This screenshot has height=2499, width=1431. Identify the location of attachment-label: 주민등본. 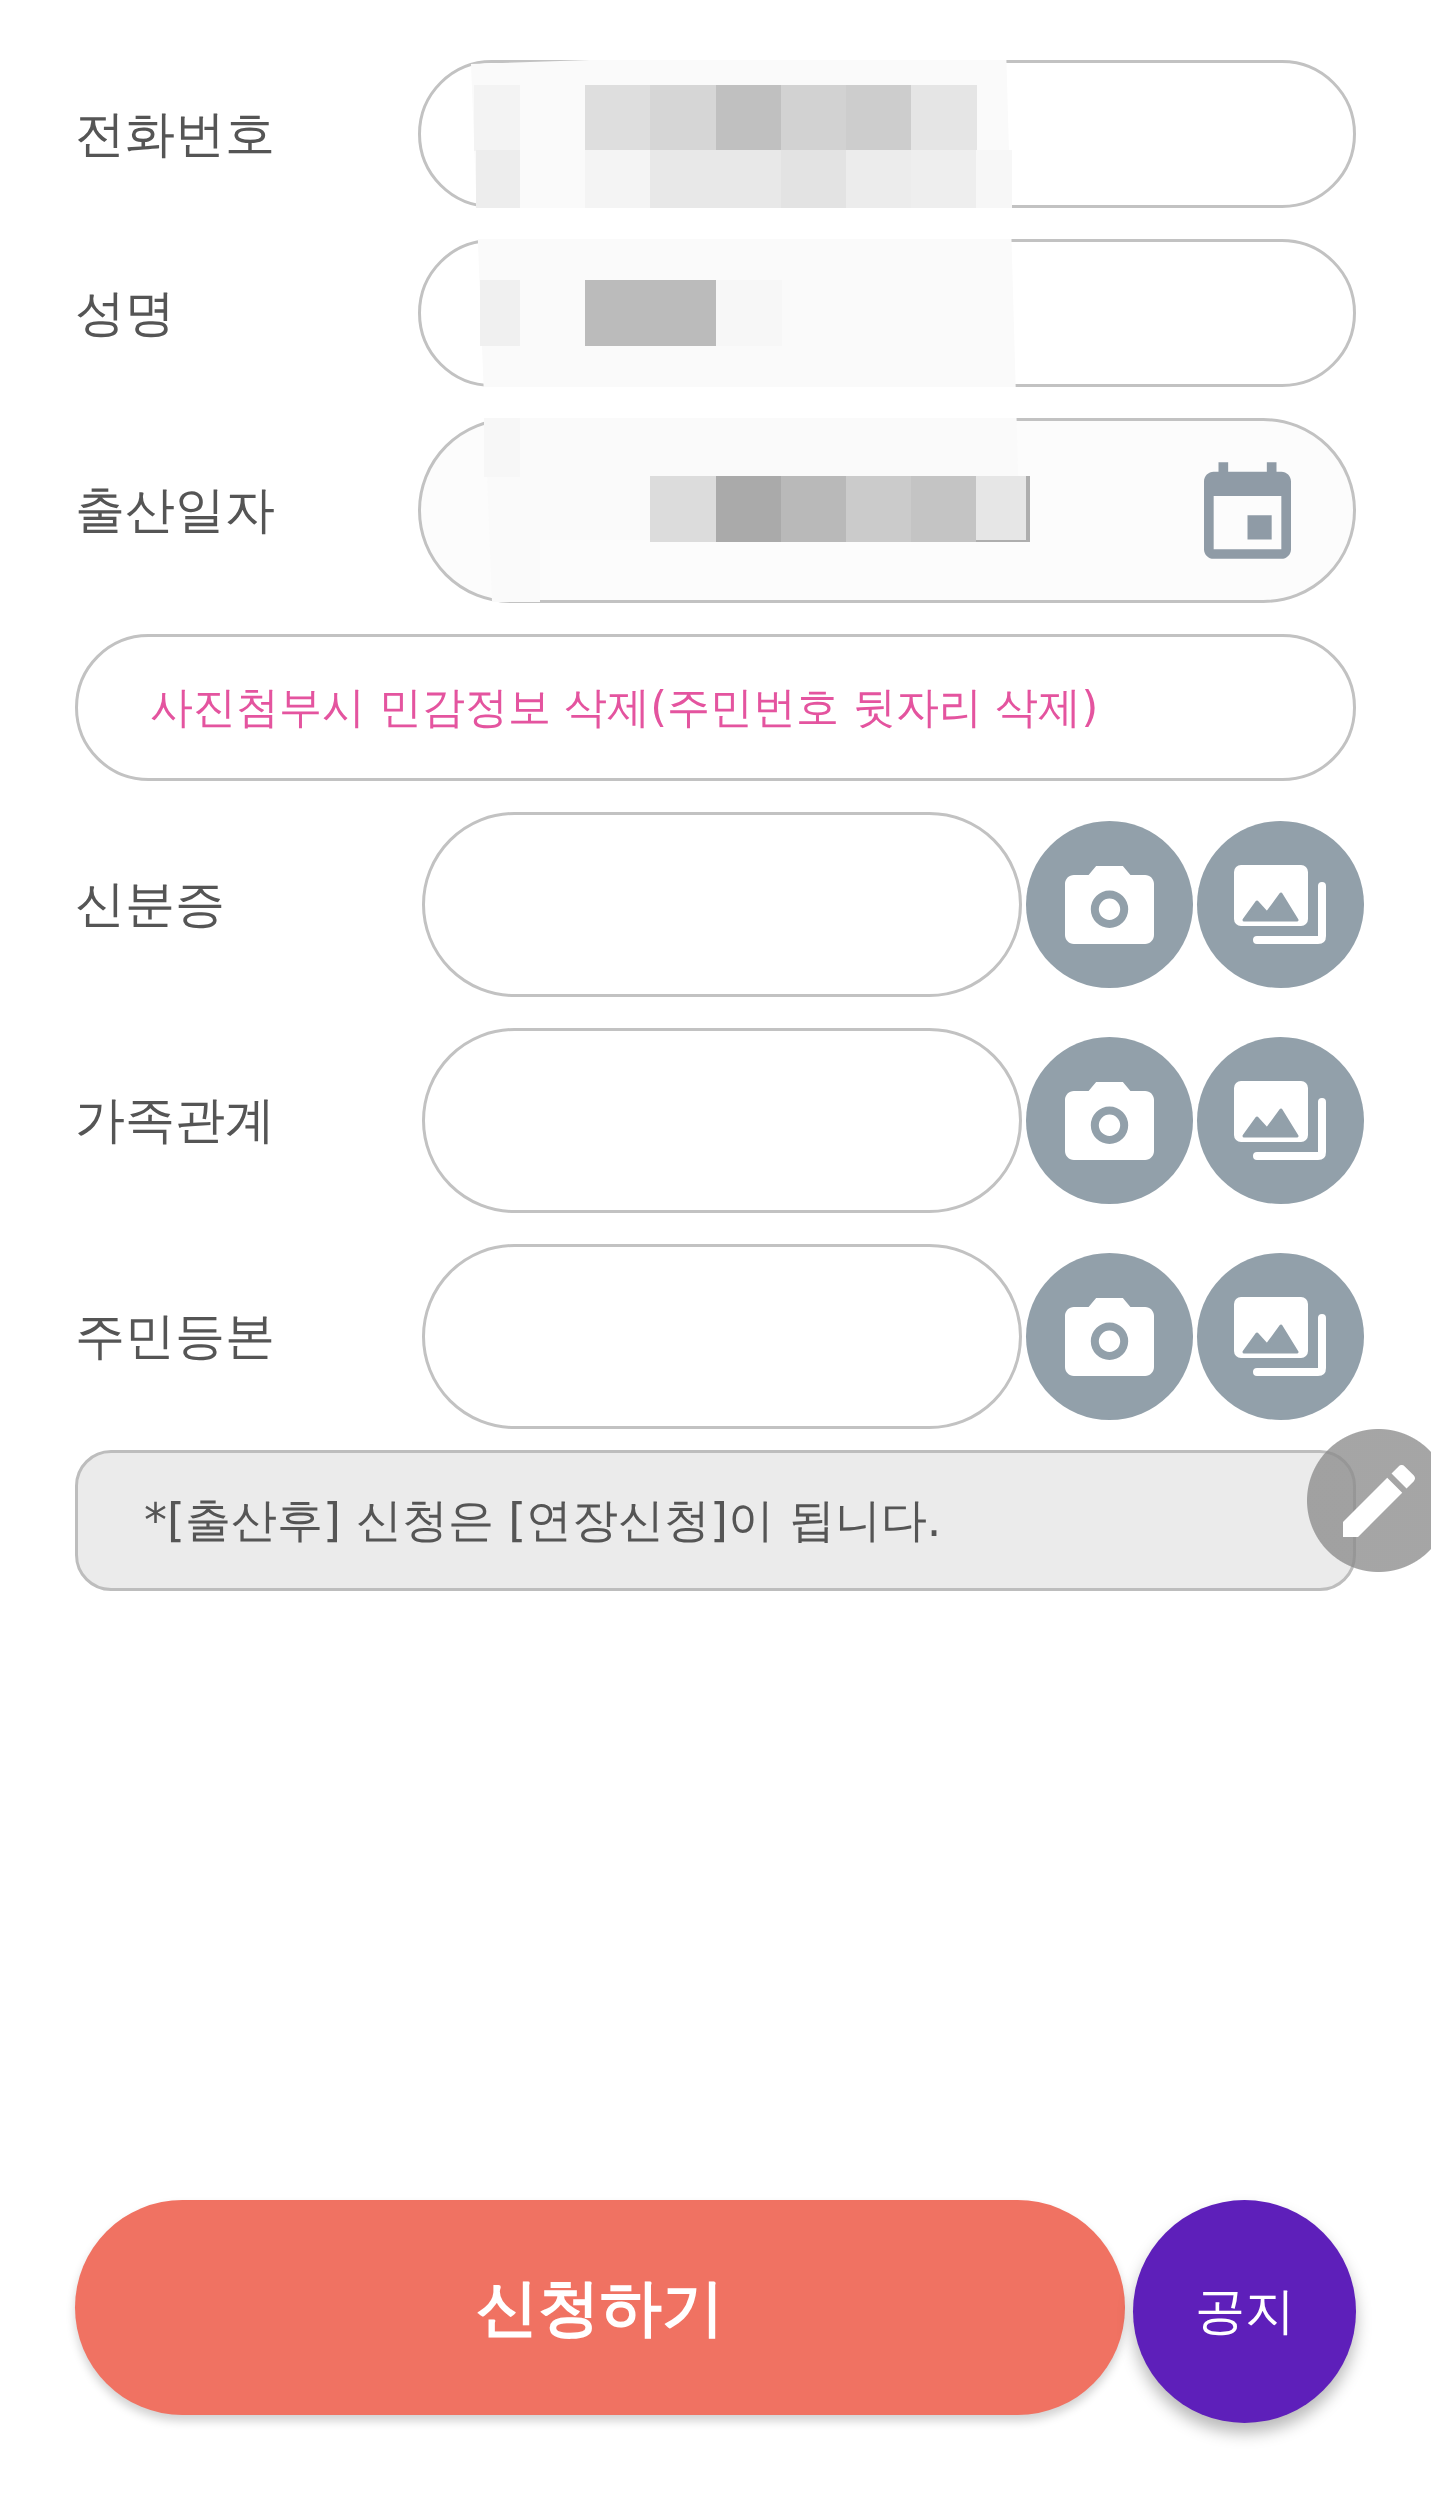
(175, 1336).